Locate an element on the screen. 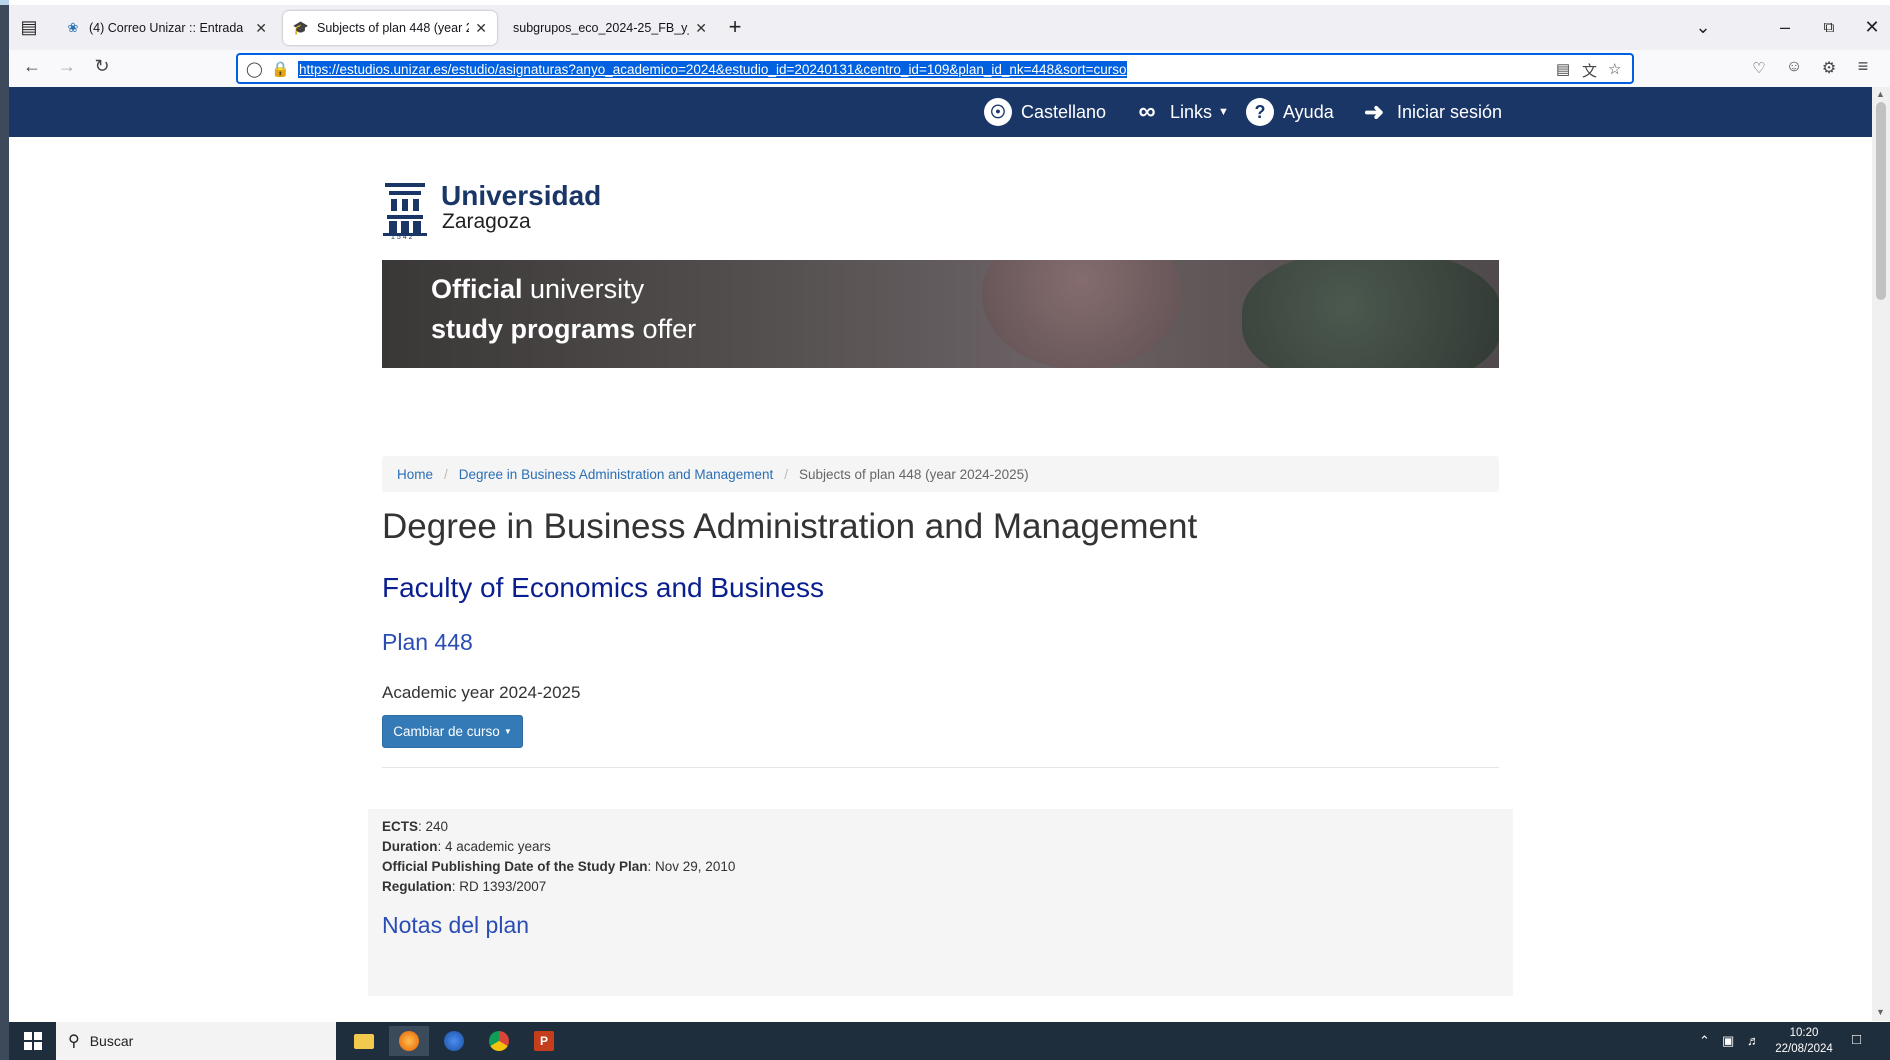 The image size is (1890, 1060). scroll-thumb is located at coordinates (1881, 201).